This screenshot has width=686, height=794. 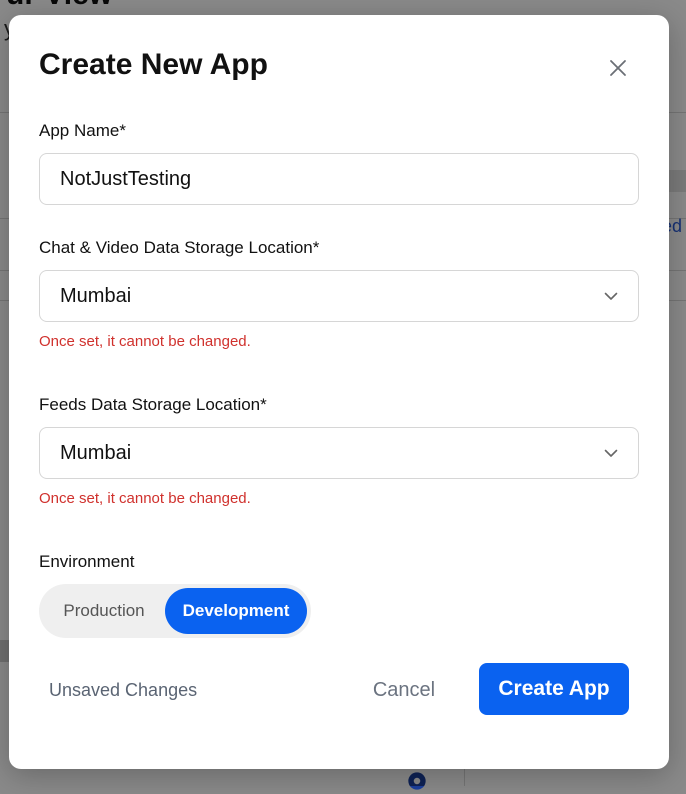 I want to click on close-icon, so click(x=618, y=68).